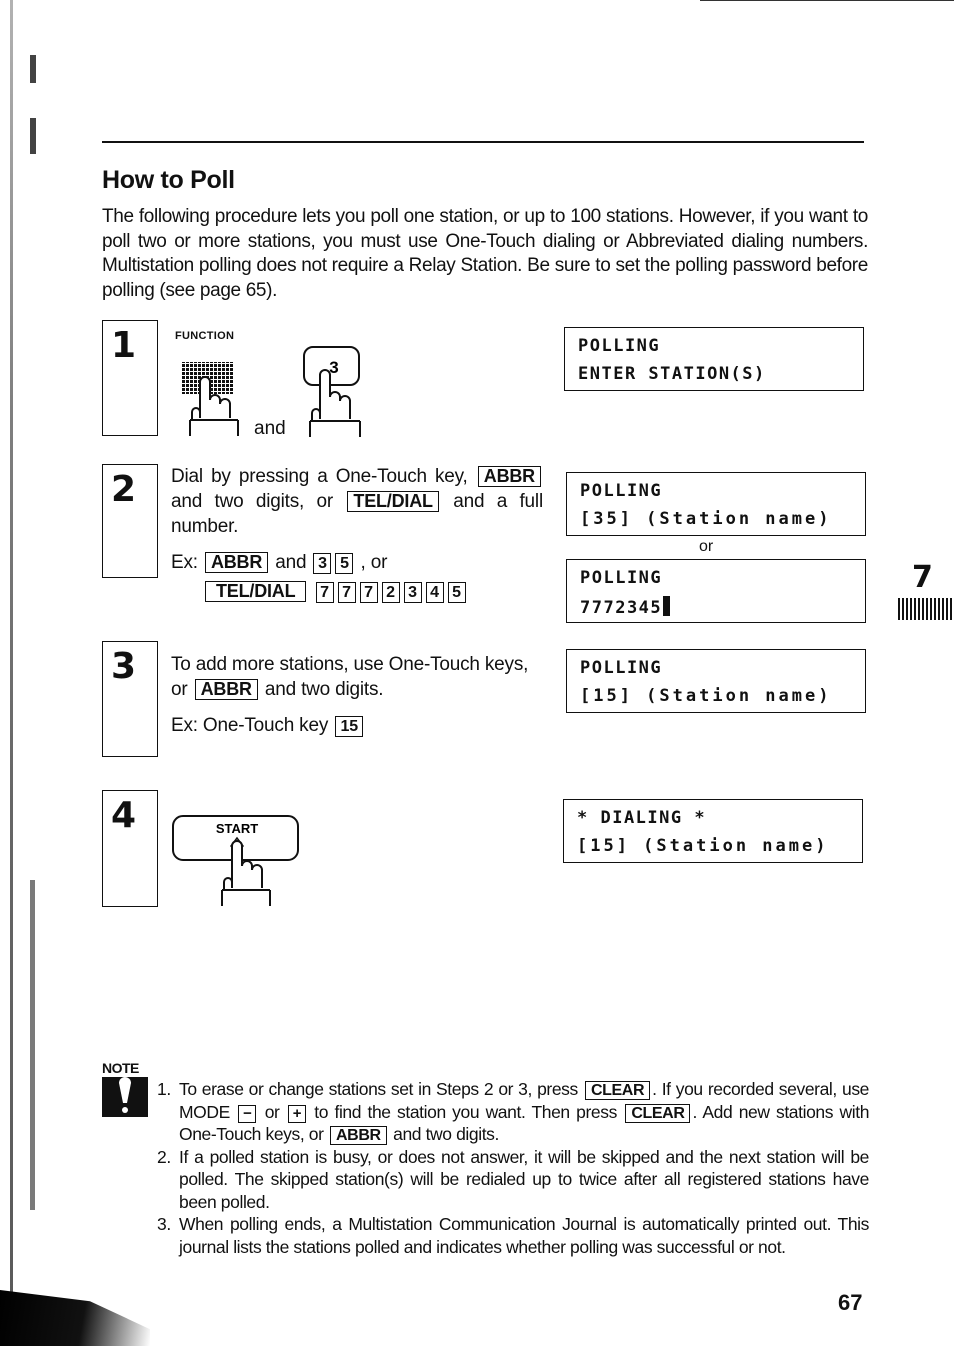 The width and height of the screenshot is (954, 1346). Describe the element at coordinates (324, 689) in the screenshot. I see `step-3-text: and two digits.` at that location.